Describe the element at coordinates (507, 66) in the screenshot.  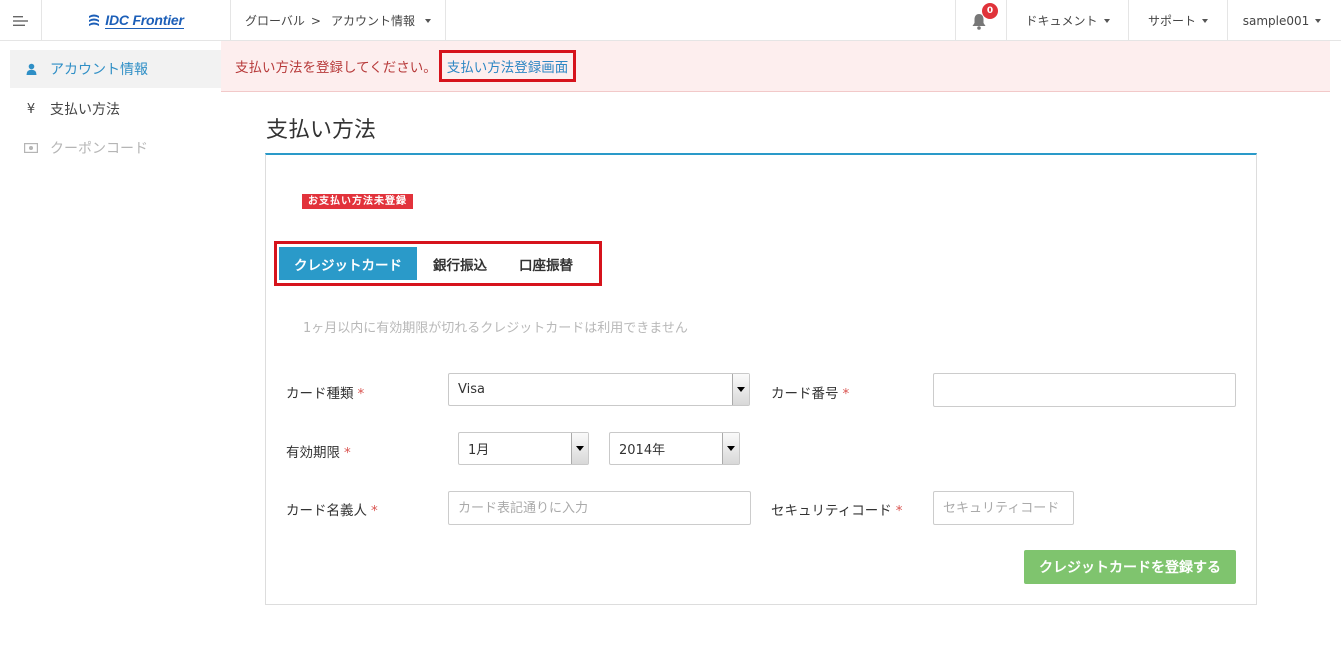
I see `payment-registration-link: 支払い方法登録画面` at that location.